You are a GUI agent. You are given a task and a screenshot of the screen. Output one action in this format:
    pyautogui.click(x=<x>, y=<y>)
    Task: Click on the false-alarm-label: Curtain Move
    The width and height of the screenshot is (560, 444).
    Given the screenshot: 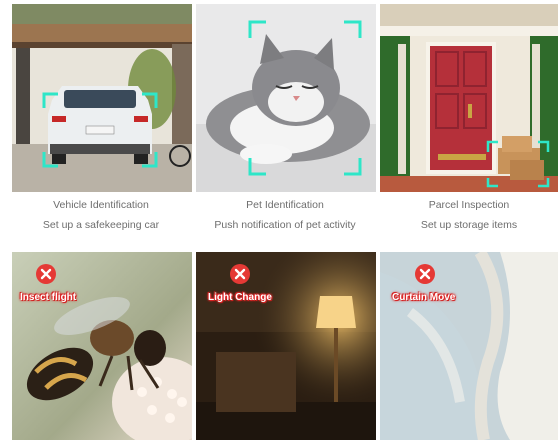 What is the action you would take?
    pyautogui.click(x=424, y=297)
    